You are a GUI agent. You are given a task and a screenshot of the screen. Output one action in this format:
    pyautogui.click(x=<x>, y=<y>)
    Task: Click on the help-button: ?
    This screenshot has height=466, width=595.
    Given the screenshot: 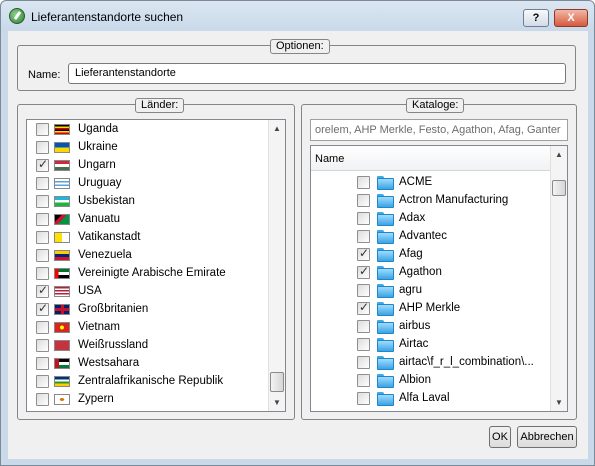 What is the action you would take?
    pyautogui.click(x=536, y=18)
    